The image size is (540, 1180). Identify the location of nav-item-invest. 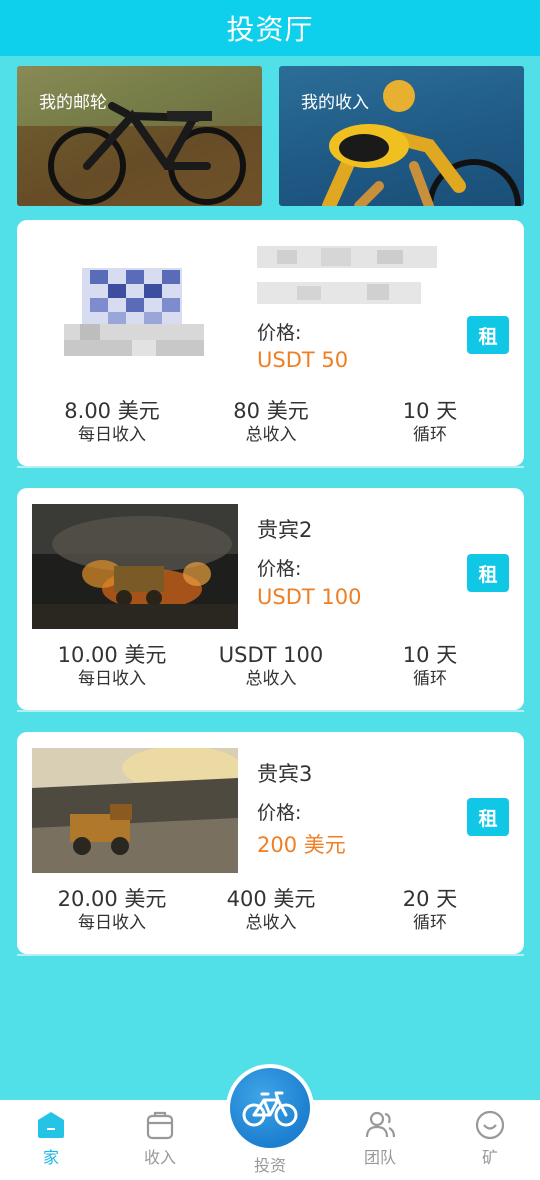
(270, 1108).